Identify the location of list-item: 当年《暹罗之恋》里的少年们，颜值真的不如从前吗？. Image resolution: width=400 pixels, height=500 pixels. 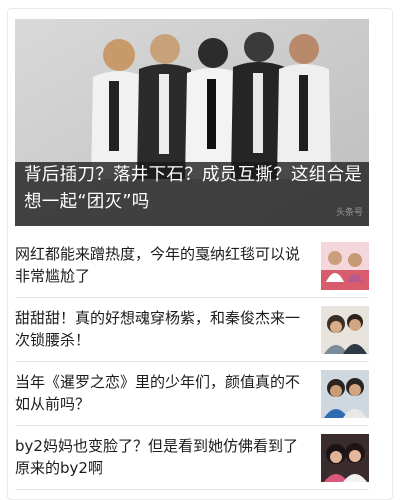
(192, 394).